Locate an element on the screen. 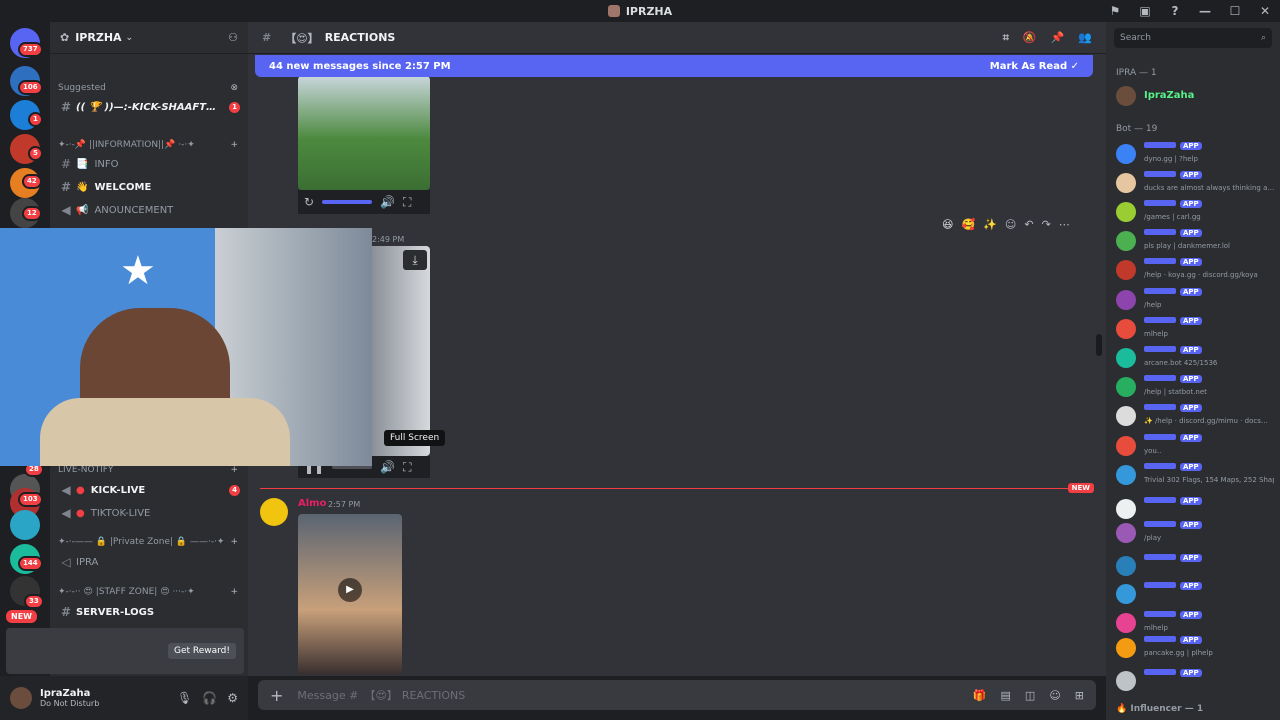 This screenshot has width=1280, height=720. reply-icon: ↶ is located at coordinates (1028, 224).